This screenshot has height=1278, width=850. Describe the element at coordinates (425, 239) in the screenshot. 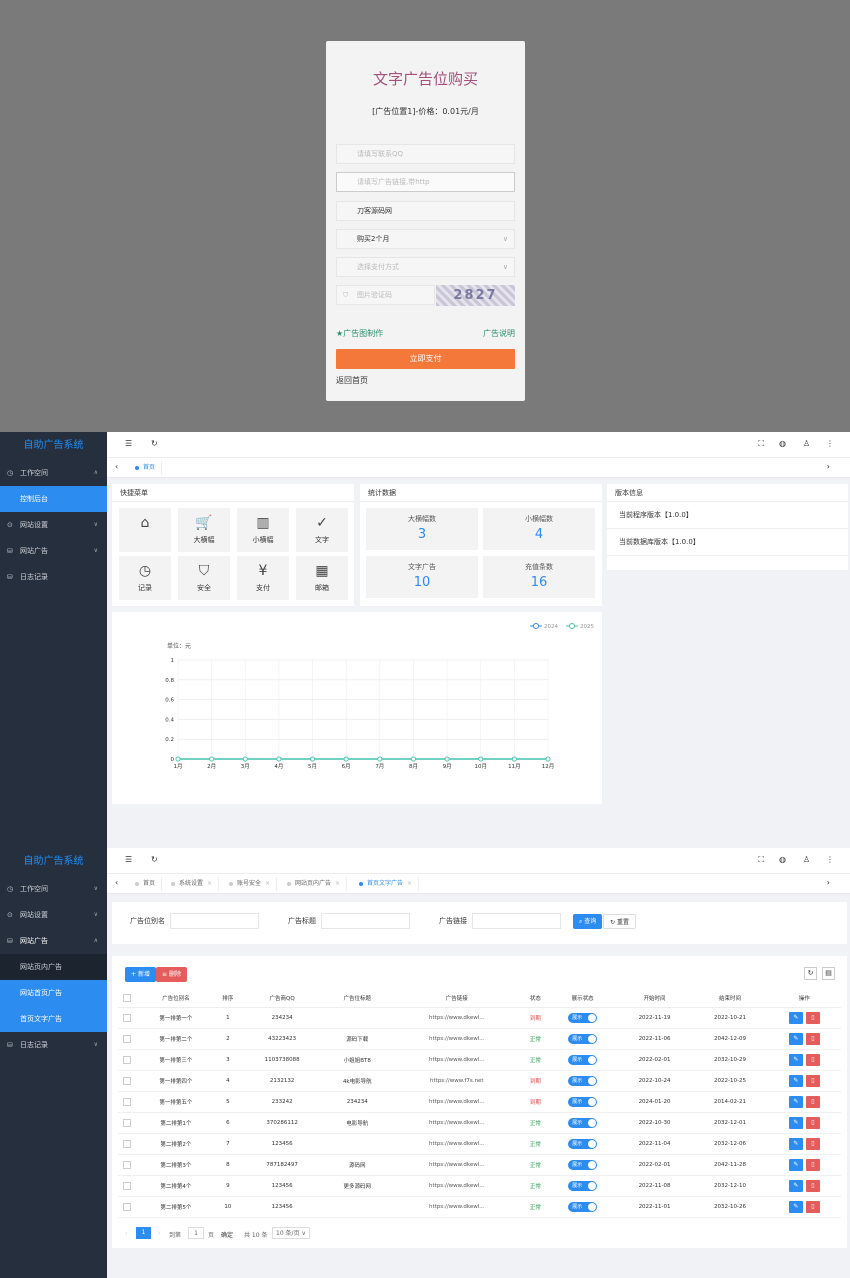

I see `duration-select: 购买2个月 ∨` at that location.